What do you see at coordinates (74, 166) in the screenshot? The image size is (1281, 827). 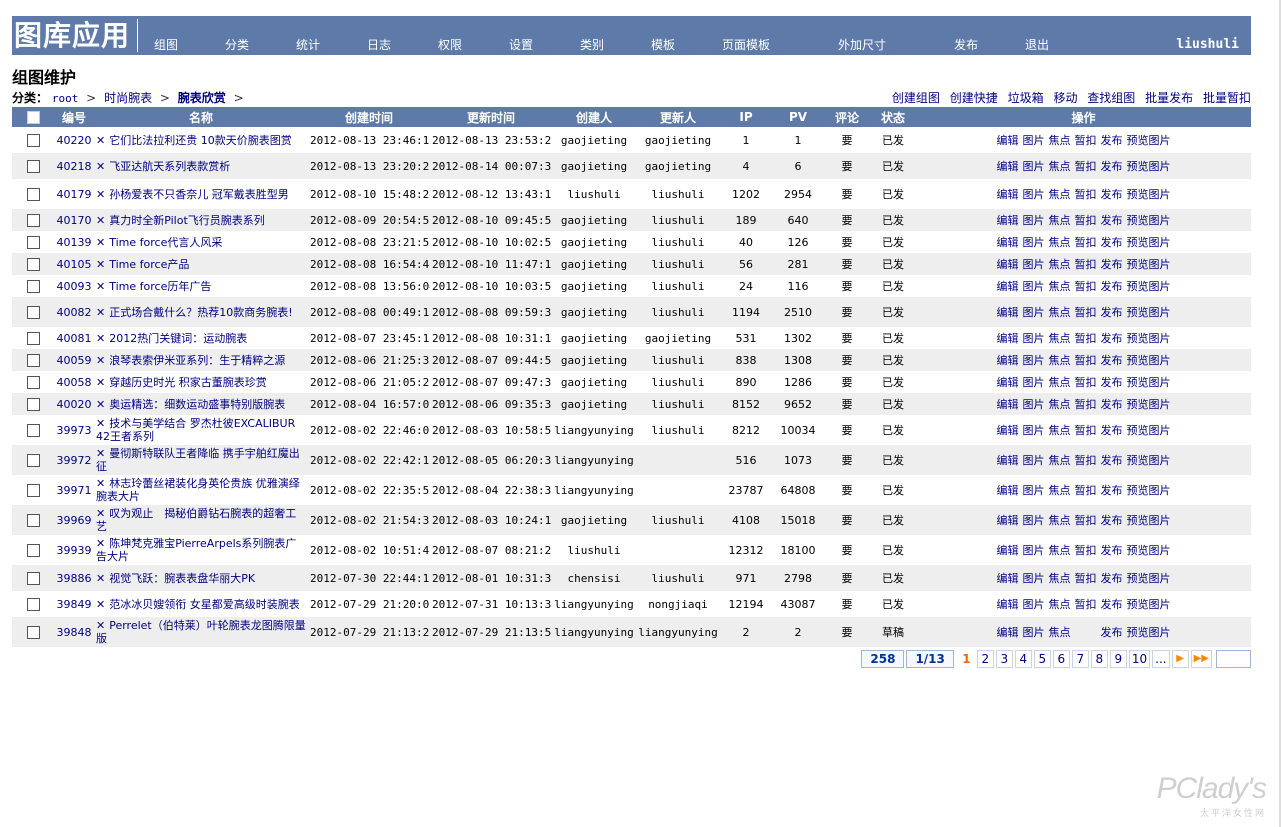 I see `row-id-link: 40218` at bounding box center [74, 166].